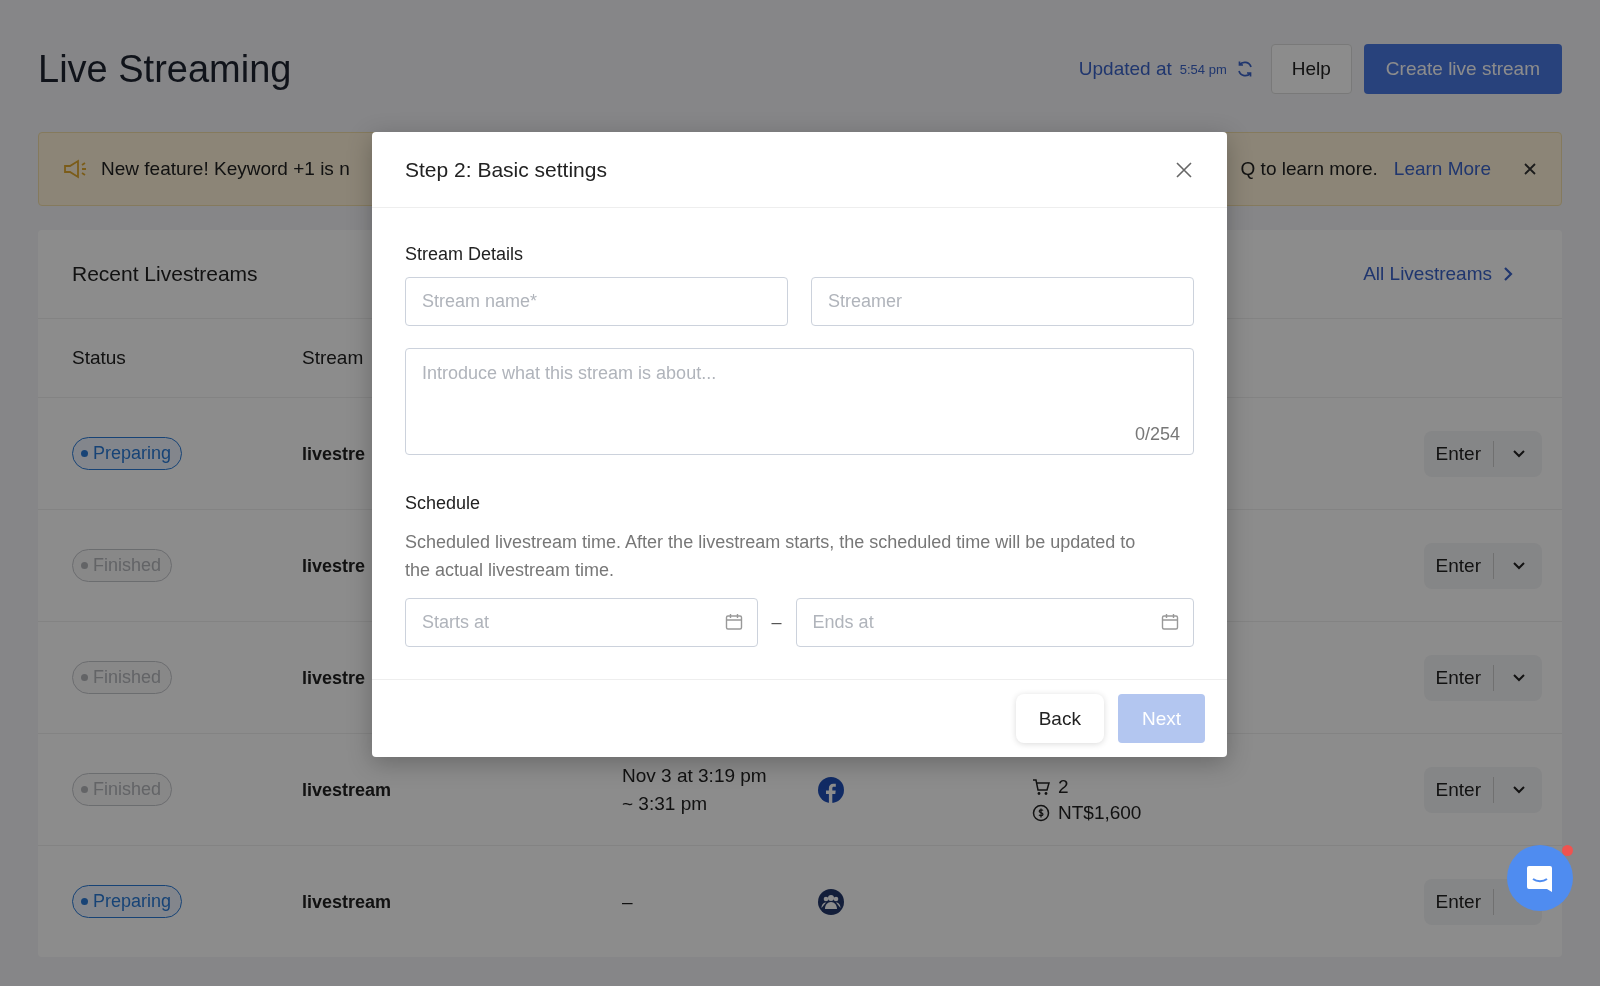 This screenshot has height=986, width=1600. What do you see at coordinates (1100, 812) in the screenshot?
I see `stat-value: NT$1,600` at bounding box center [1100, 812].